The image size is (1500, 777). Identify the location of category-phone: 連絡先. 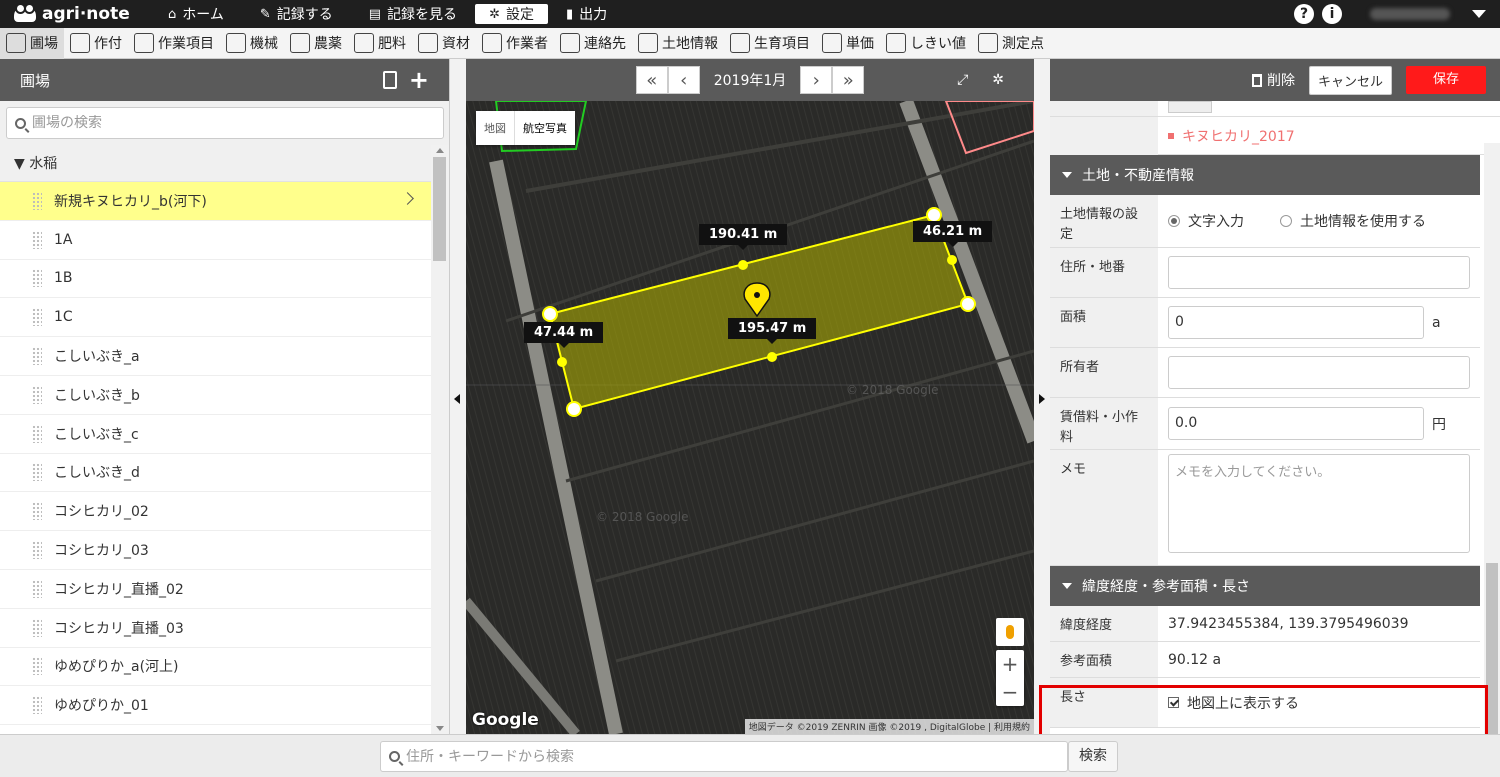
(593, 43).